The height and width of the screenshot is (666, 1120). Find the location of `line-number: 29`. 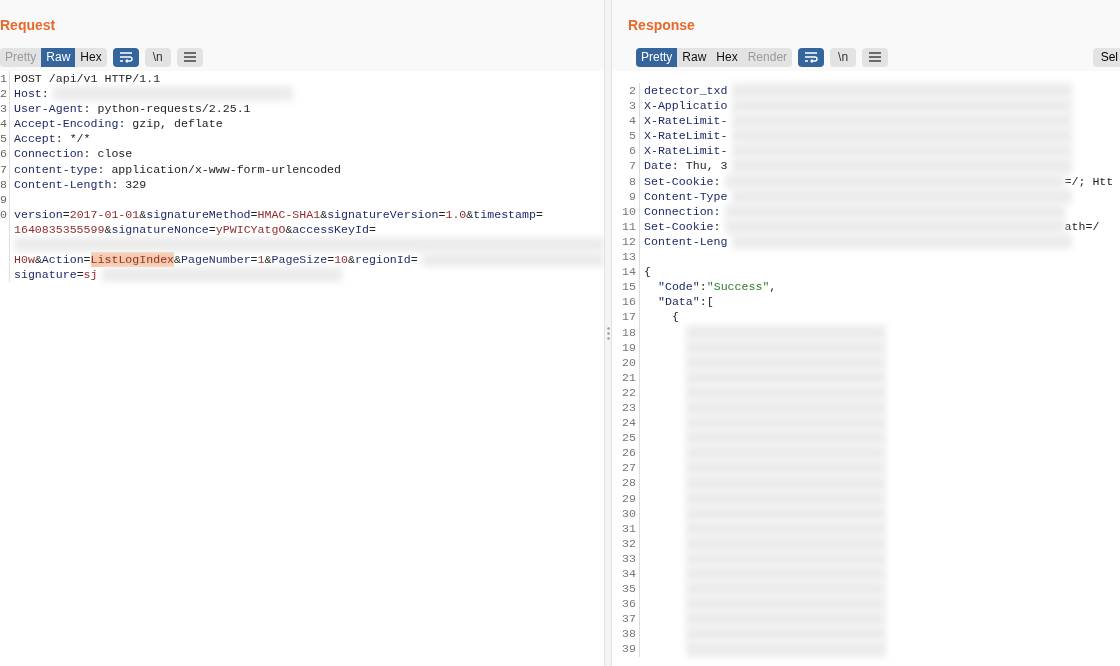

line-number: 29 is located at coordinates (626, 498).